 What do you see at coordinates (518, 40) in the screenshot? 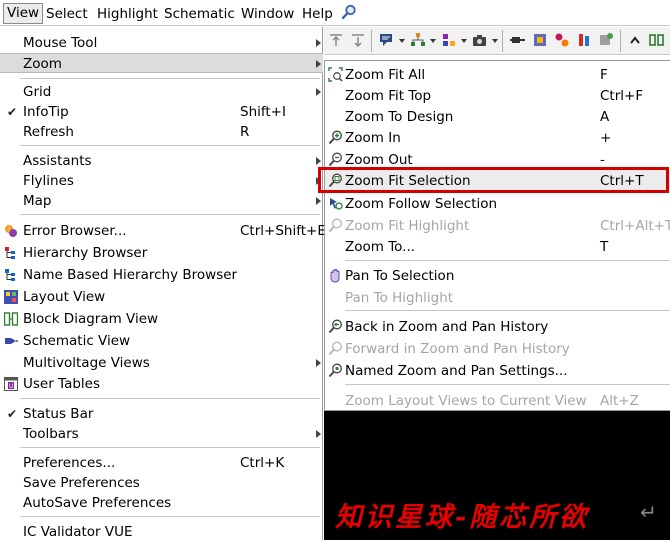
I see `plug-icon` at bounding box center [518, 40].